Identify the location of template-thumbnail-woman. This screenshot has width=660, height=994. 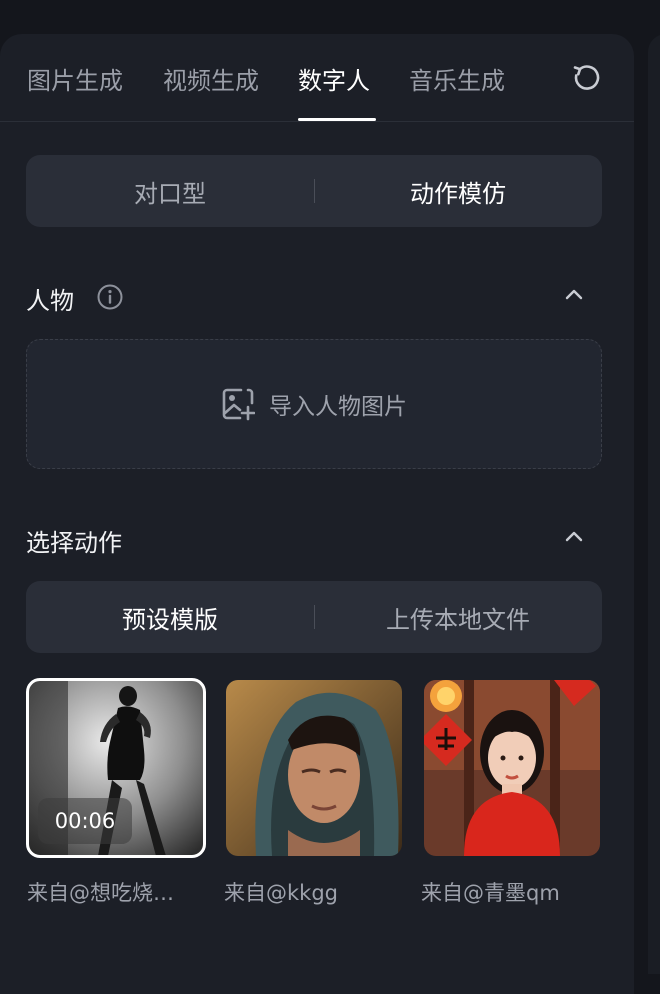
(512, 768).